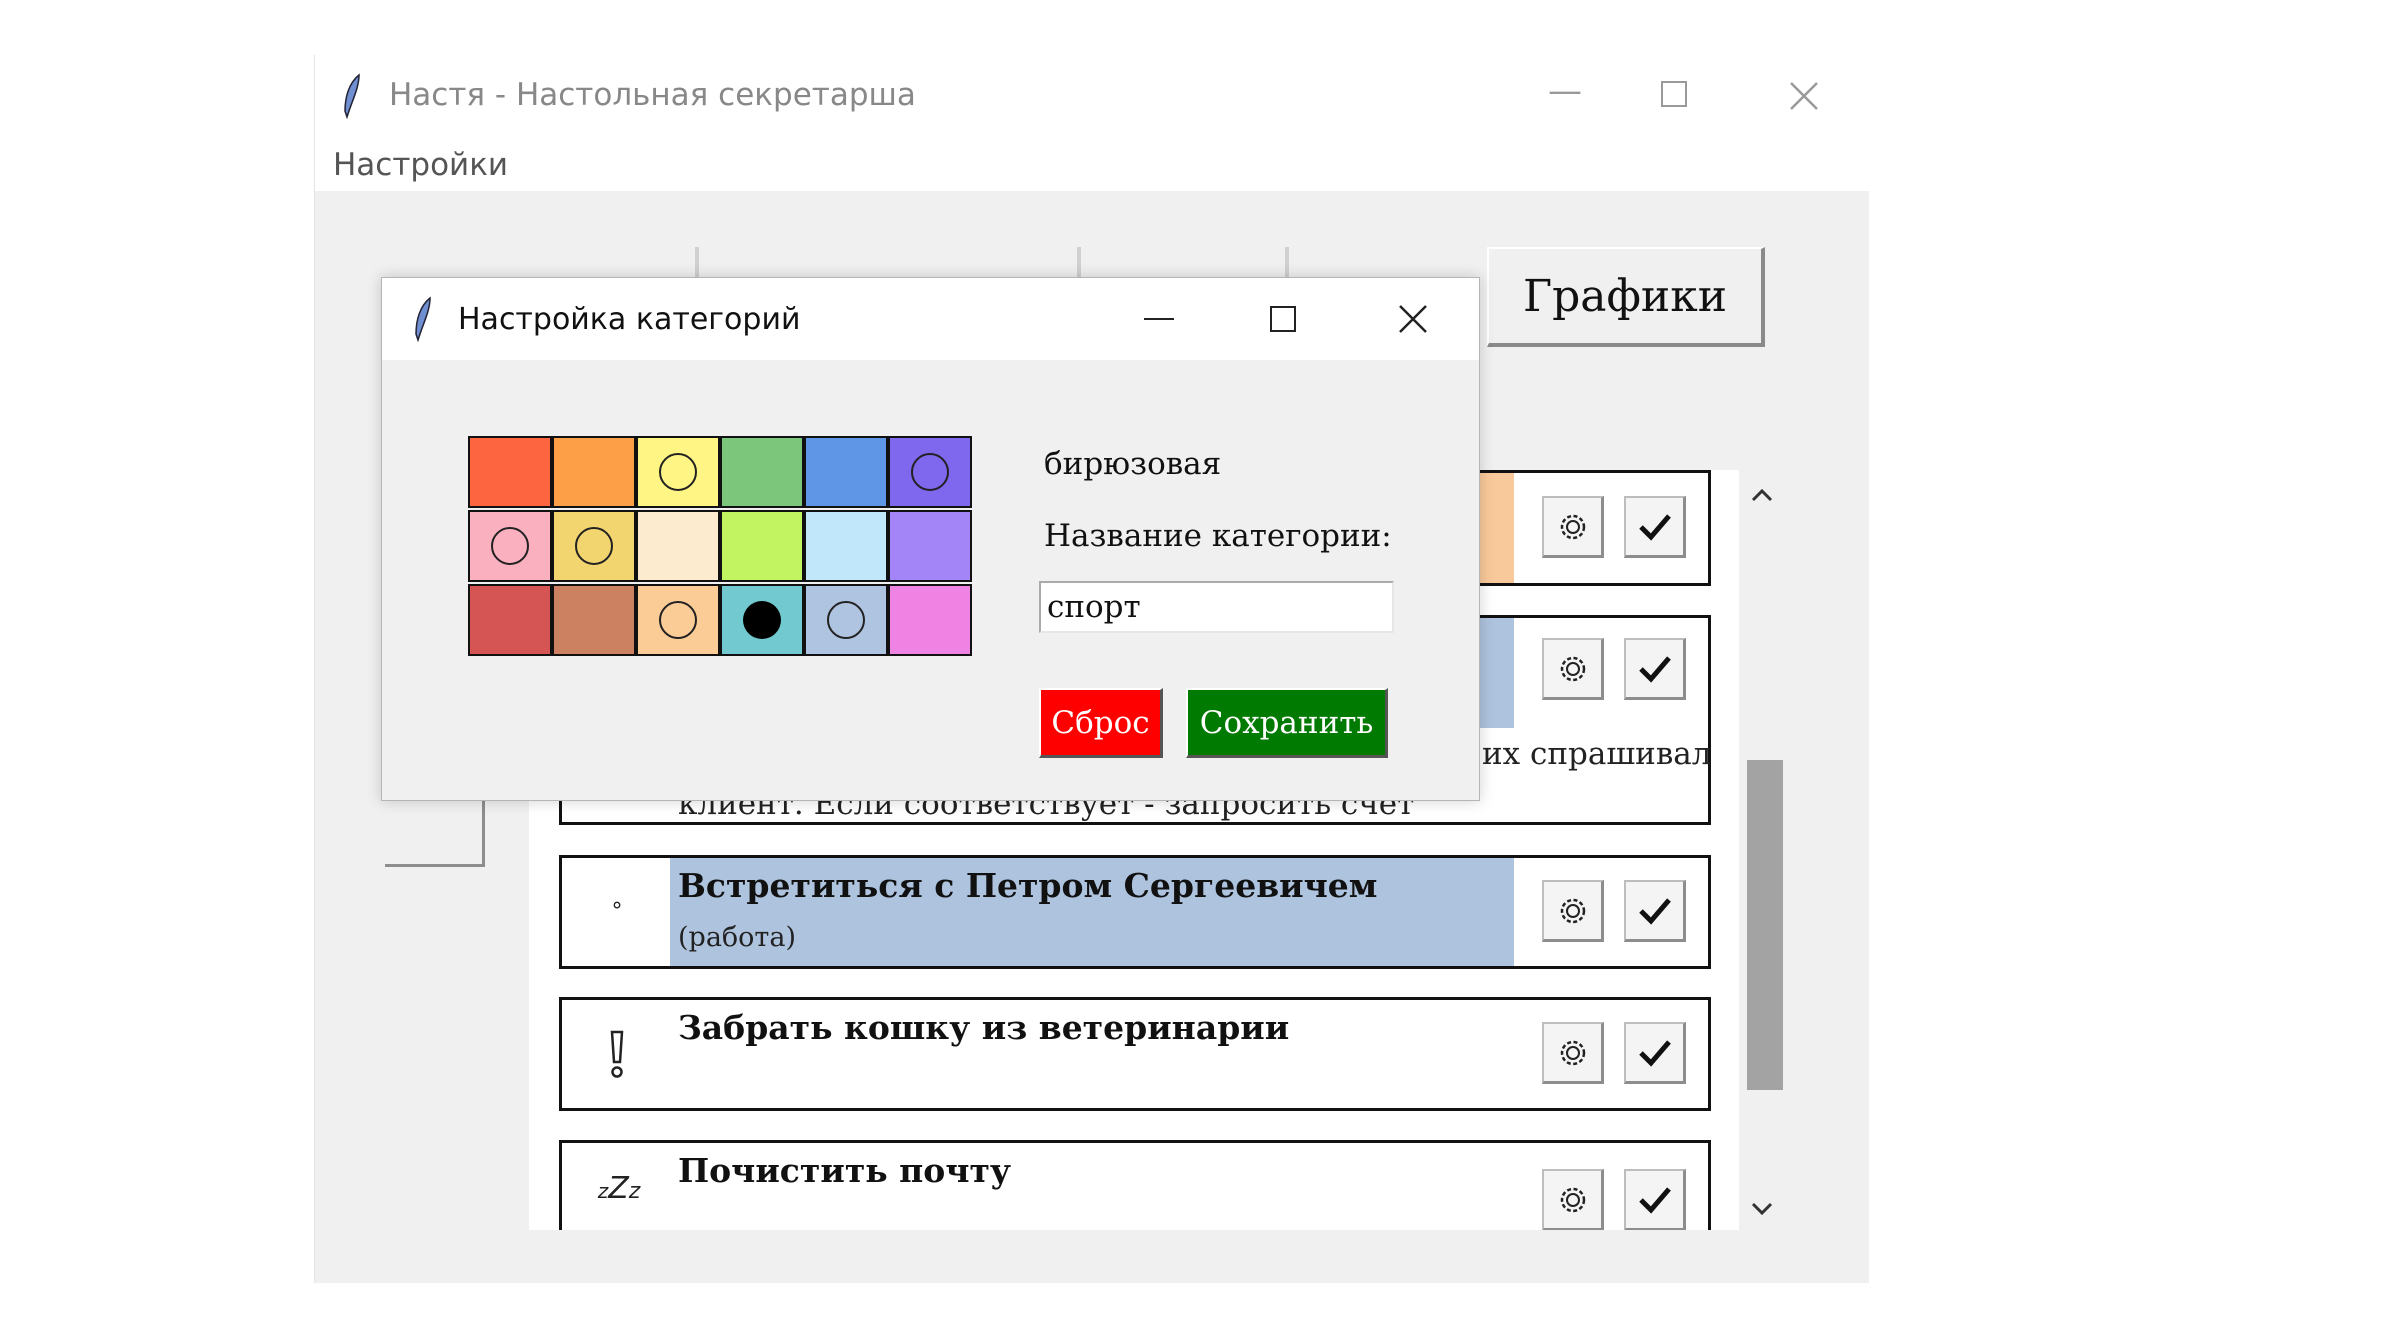 This screenshot has width=2400, height=1330. I want to click on task-title: Встретиться с Петром Сергеевичем, so click(1028, 885).